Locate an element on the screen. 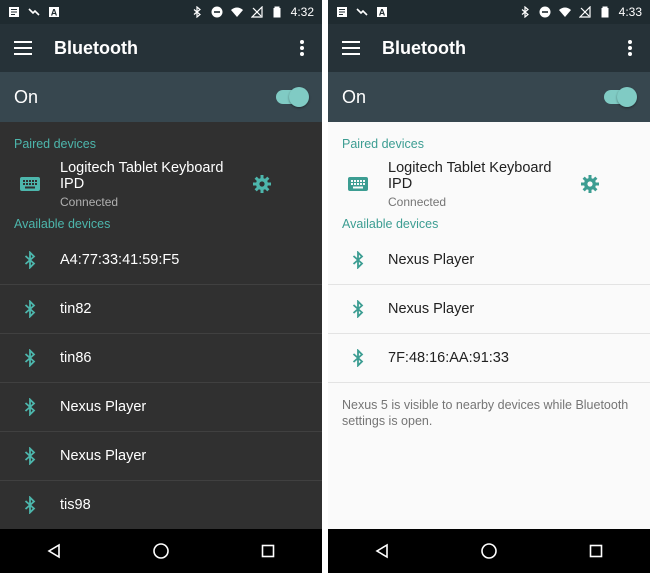 This screenshot has height=573, width=650. available-device-item: 7F:48:16:AA:91:33 is located at coordinates (489, 358).